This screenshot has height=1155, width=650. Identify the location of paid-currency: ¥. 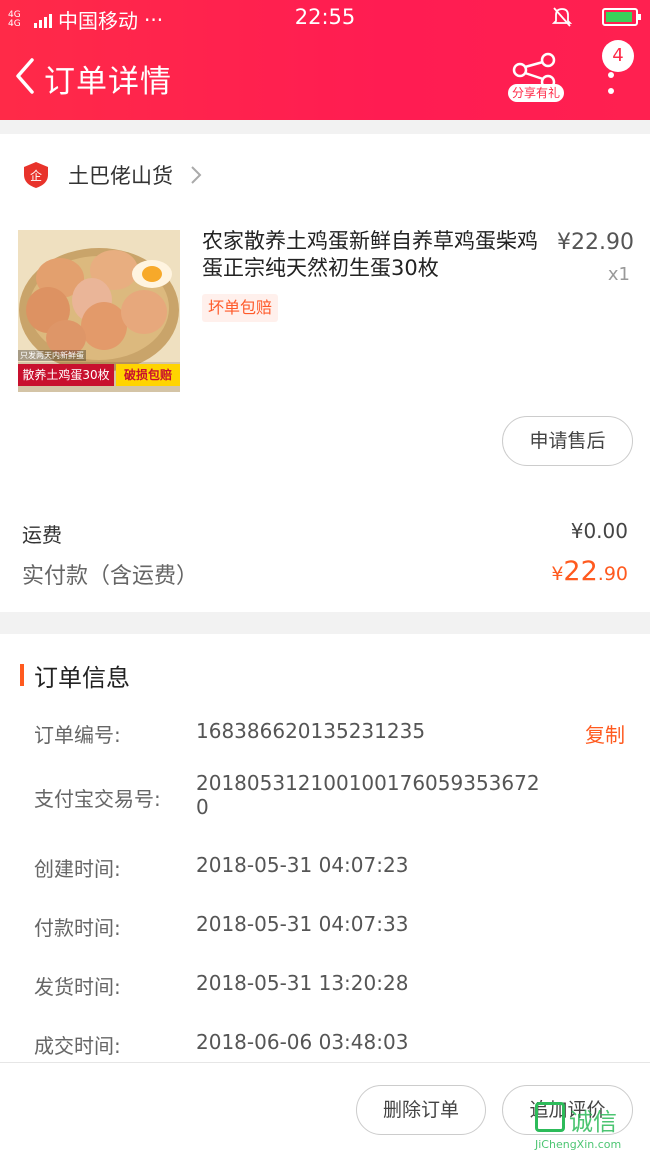
(557, 574).